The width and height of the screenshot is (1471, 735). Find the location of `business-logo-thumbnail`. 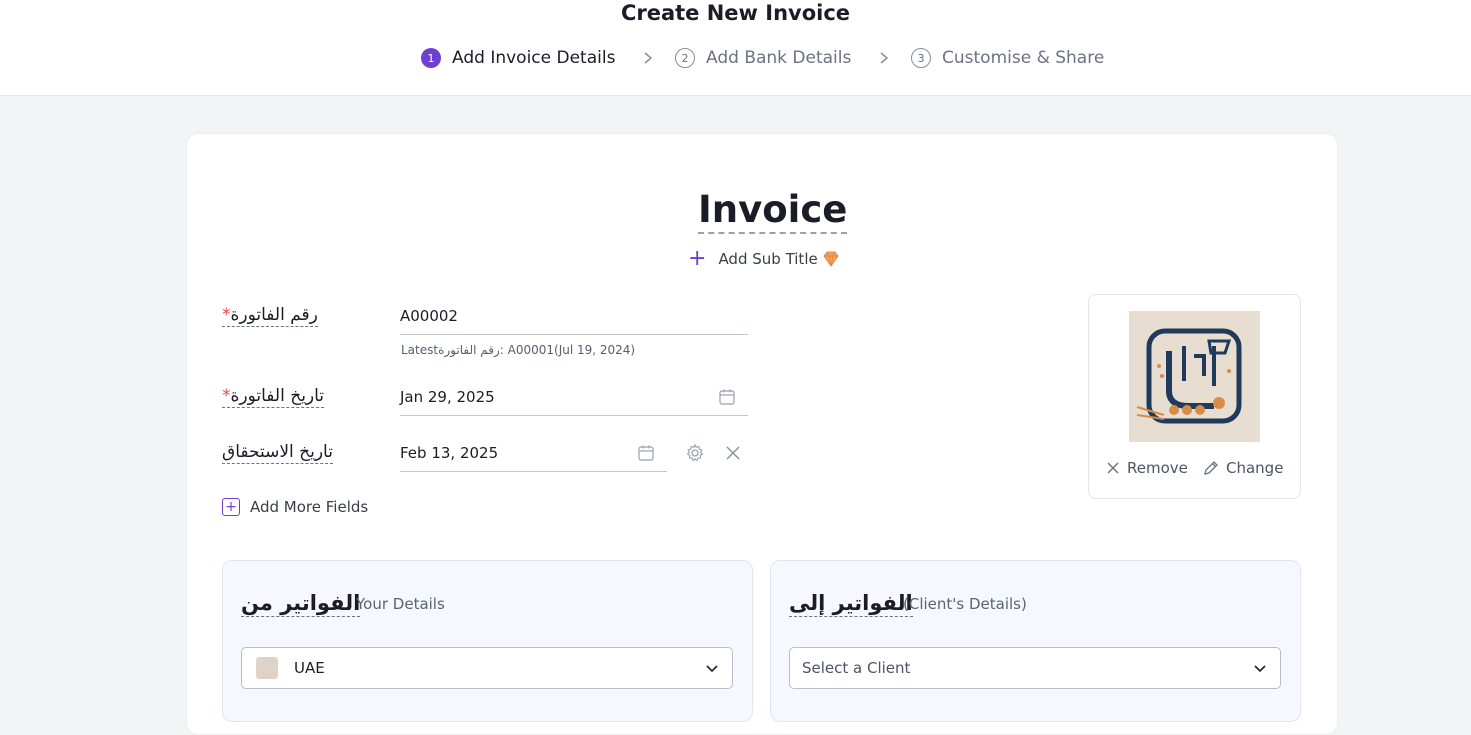

business-logo-thumbnail is located at coordinates (267, 668).